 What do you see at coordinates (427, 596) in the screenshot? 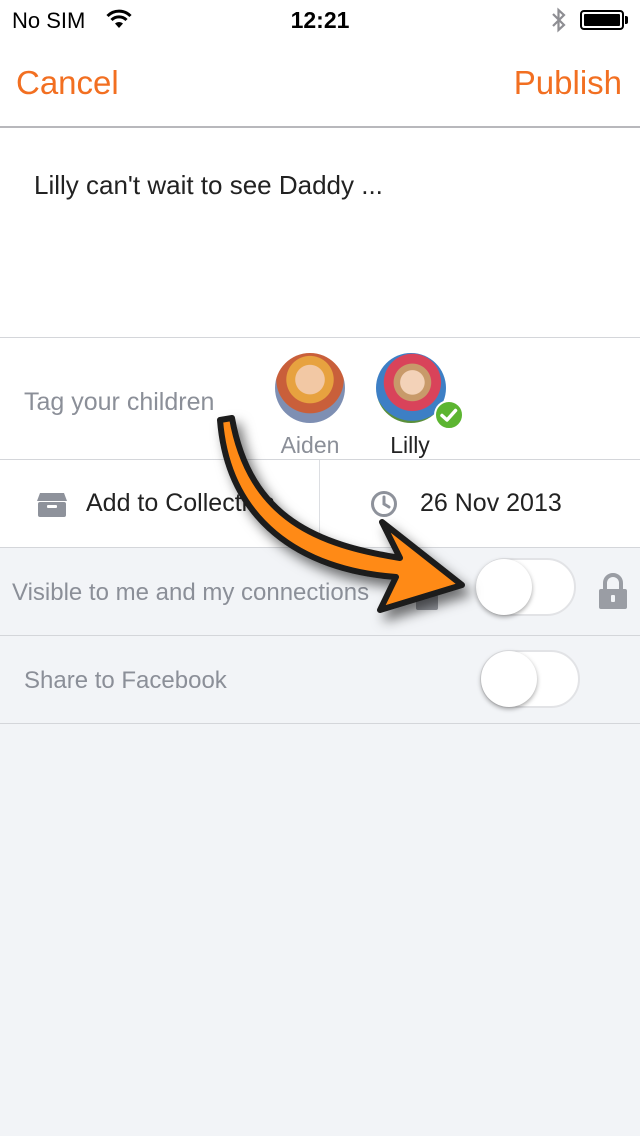
I see `lock-icon-left` at bounding box center [427, 596].